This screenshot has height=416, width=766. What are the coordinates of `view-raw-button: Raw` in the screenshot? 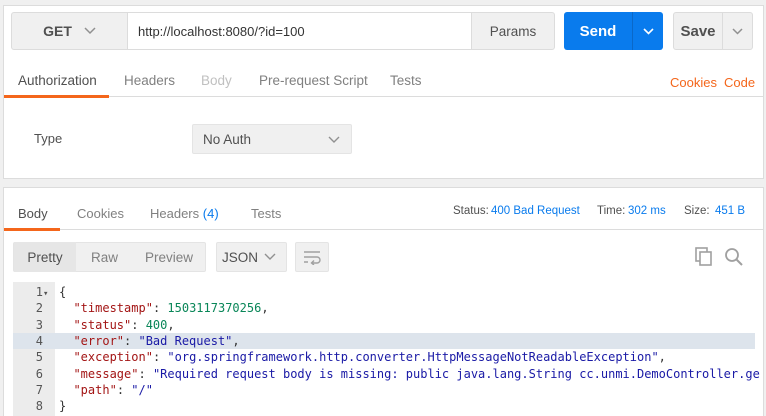 It's located at (104, 257).